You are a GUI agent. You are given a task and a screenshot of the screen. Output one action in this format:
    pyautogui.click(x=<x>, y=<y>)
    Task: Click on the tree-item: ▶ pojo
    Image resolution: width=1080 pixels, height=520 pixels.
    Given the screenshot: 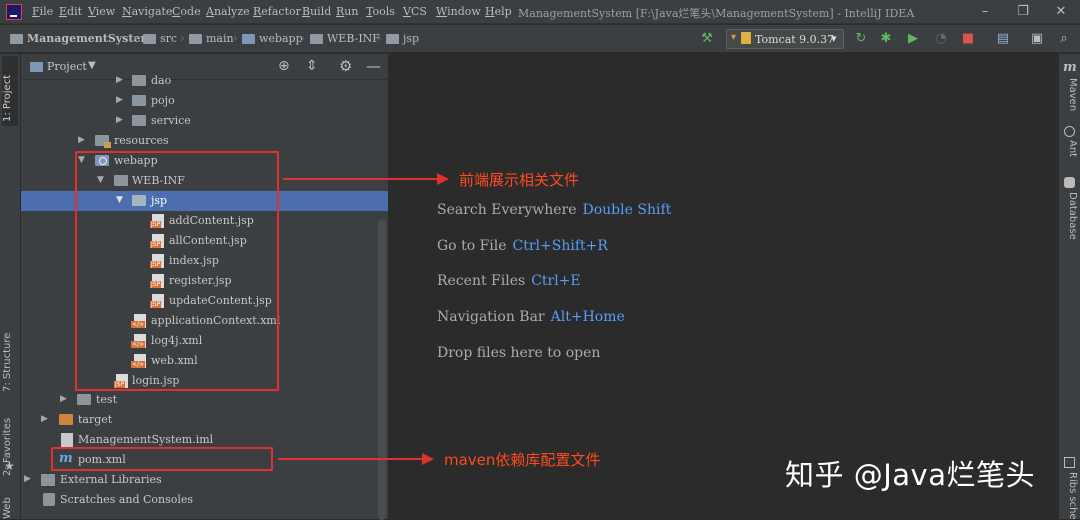 What is the action you would take?
    pyautogui.click(x=204, y=101)
    